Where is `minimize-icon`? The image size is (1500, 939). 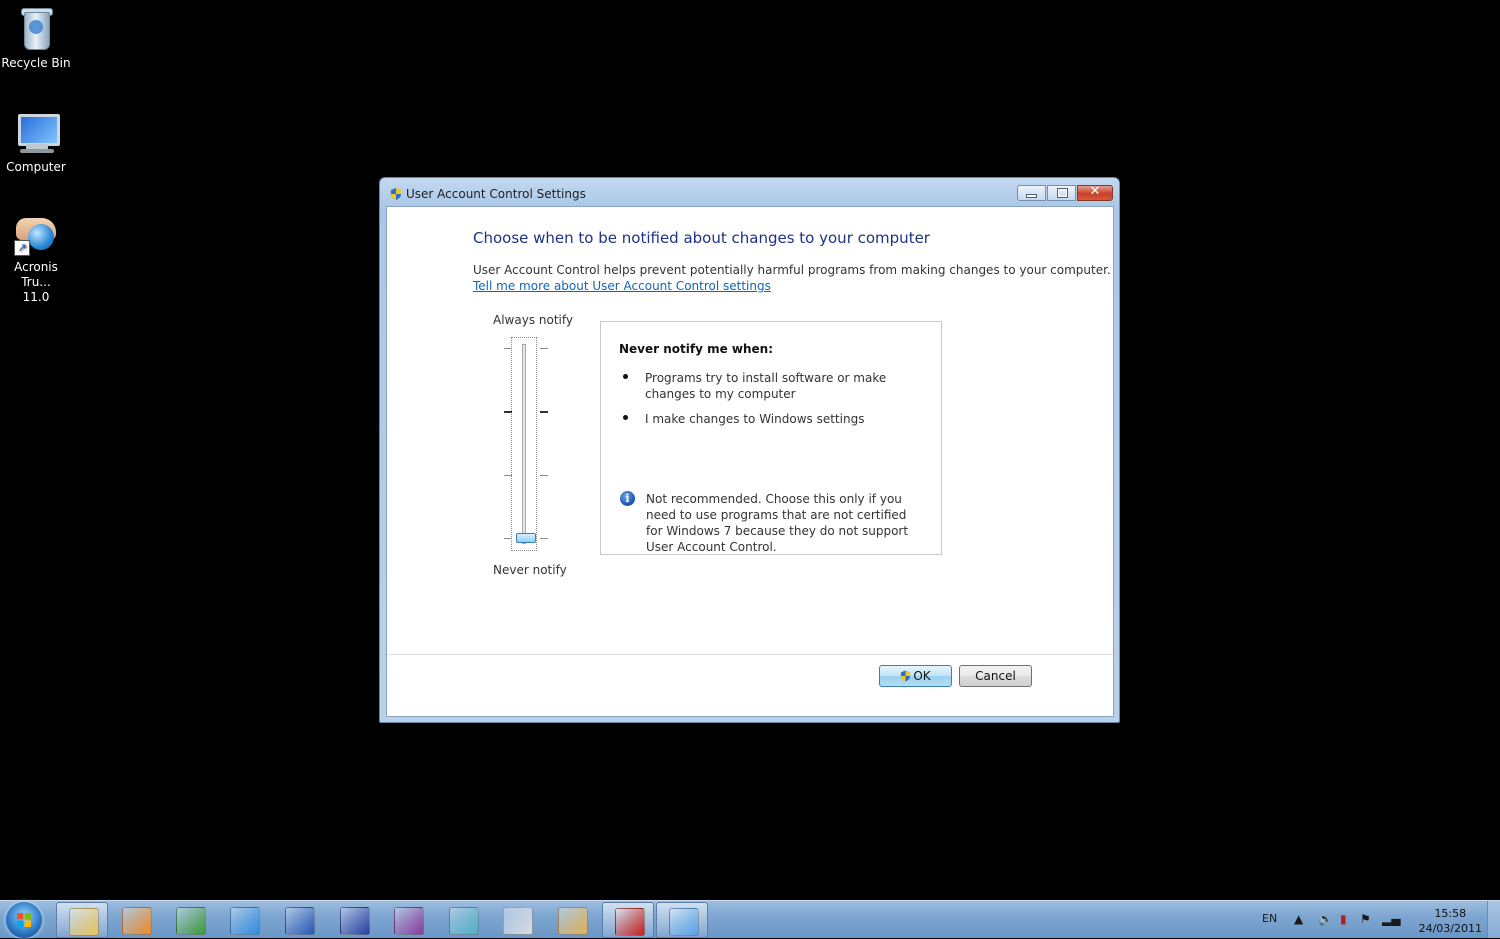
minimize-icon is located at coordinates (1031, 196).